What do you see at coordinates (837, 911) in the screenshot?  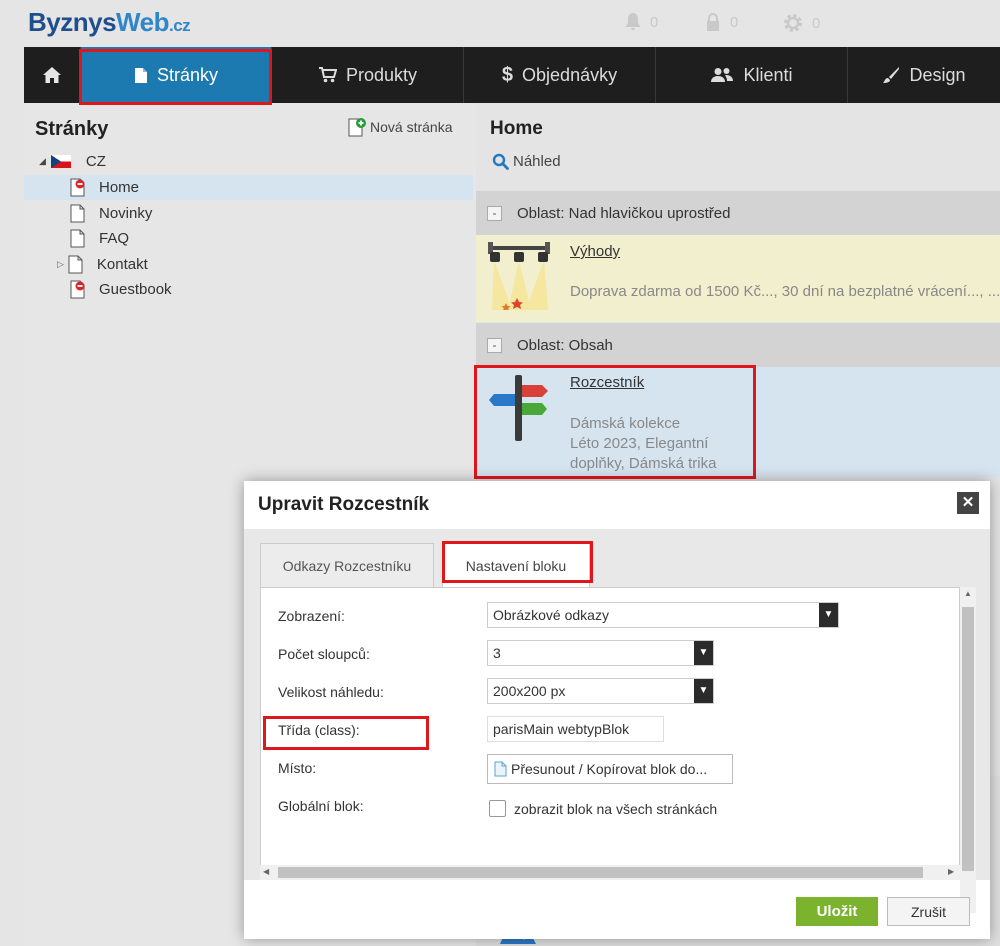 I see `save-button: Uložit` at bounding box center [837, 911].